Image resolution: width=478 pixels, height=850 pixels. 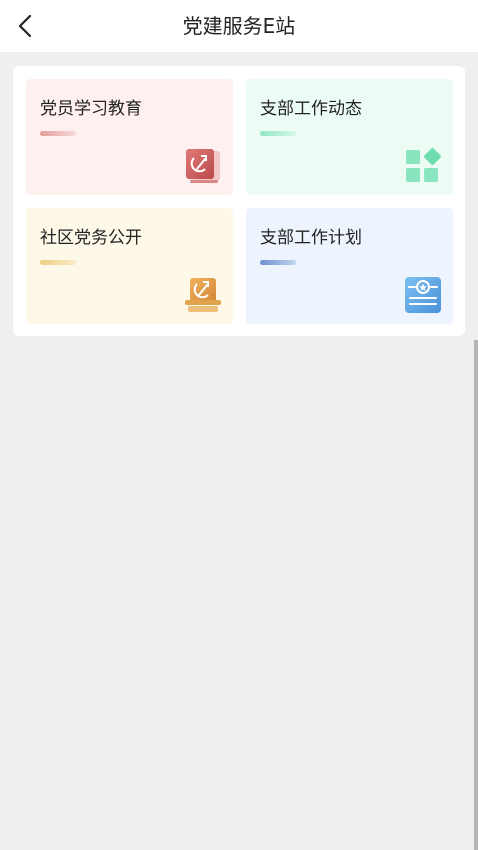 What do you see at coordinates (349, 266) in the screenshot?
I see `tile-branch-work-plan: 支部工作计划` at bounding box center [349, 266].